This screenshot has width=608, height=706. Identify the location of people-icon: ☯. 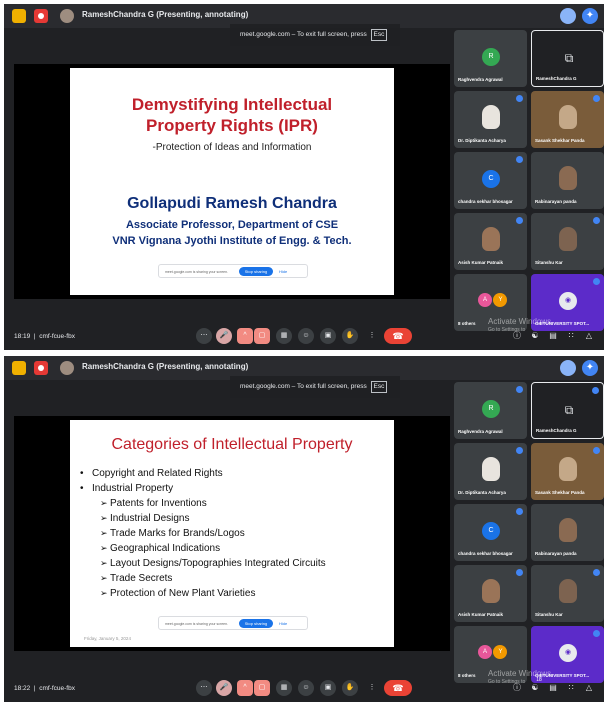
(535, 336).